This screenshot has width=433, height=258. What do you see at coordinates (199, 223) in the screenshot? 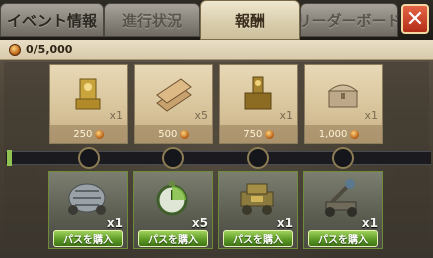
I see `pass-quantity: x5` at bounding box center [199, 223].